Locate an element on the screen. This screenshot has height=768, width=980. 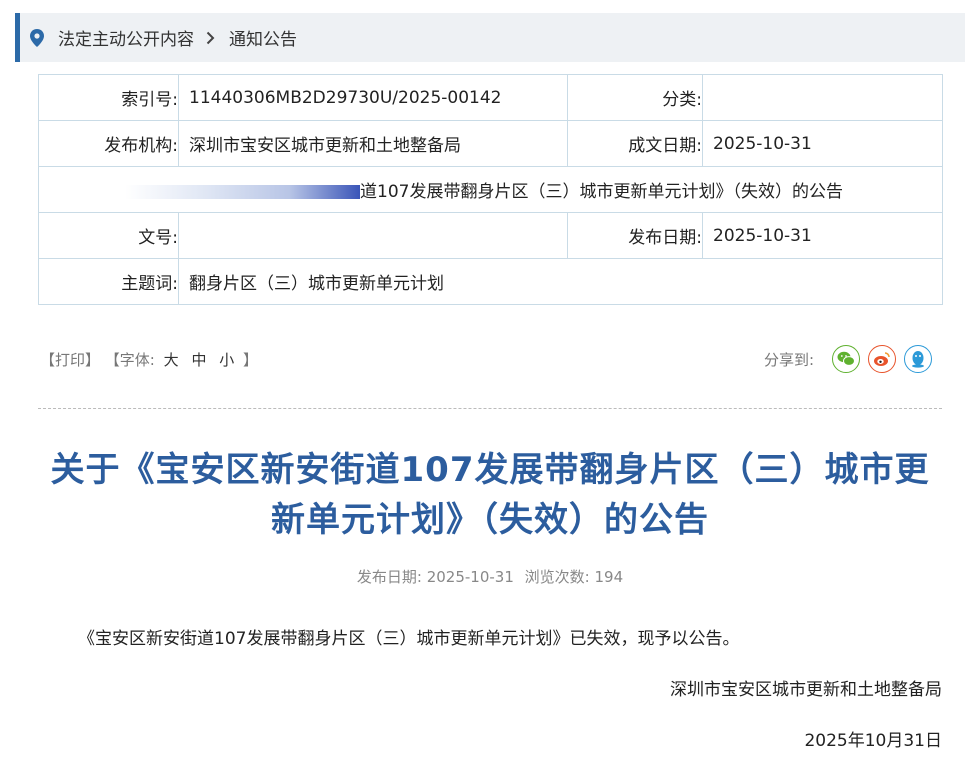
share-label: 分享到: is located at coordinates (788, 359).